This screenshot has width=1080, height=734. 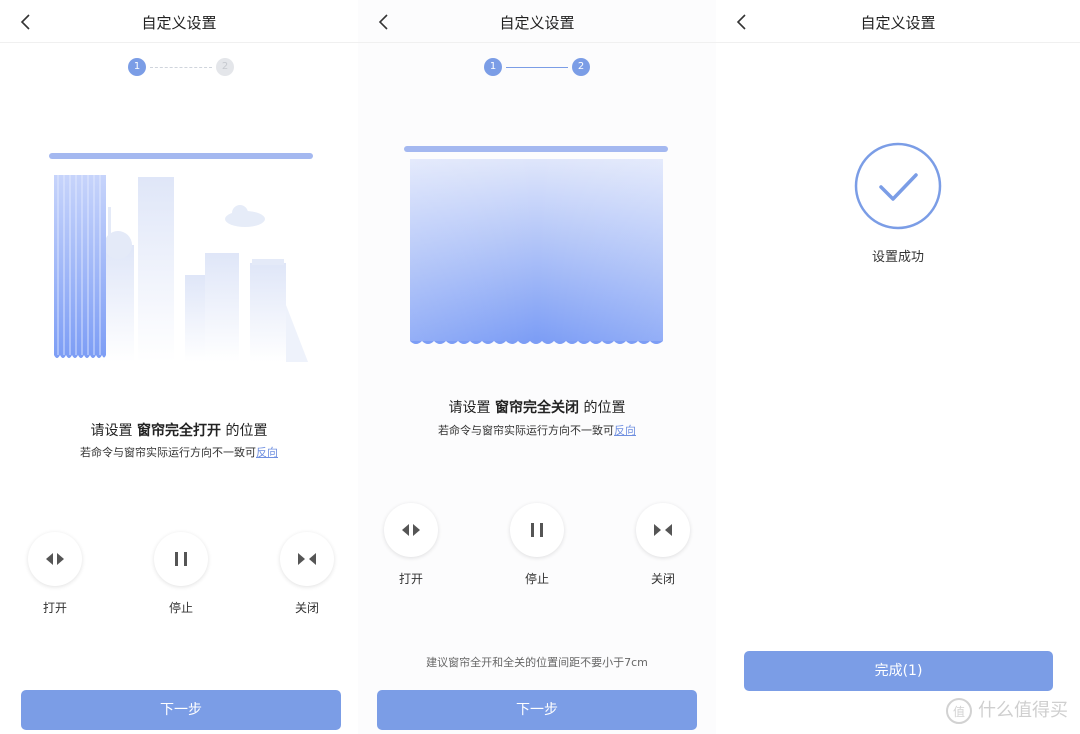 I want to click on watermark: 值什么值得买, so click(x=1007, y=710).